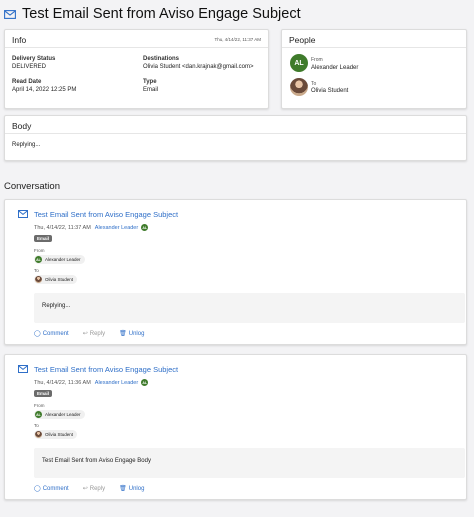  Describe the element at coordinates (237, 39) in the screenshot. I see `info-timestamp: Thu, 4/14/22, 11:37 AM` at that location.